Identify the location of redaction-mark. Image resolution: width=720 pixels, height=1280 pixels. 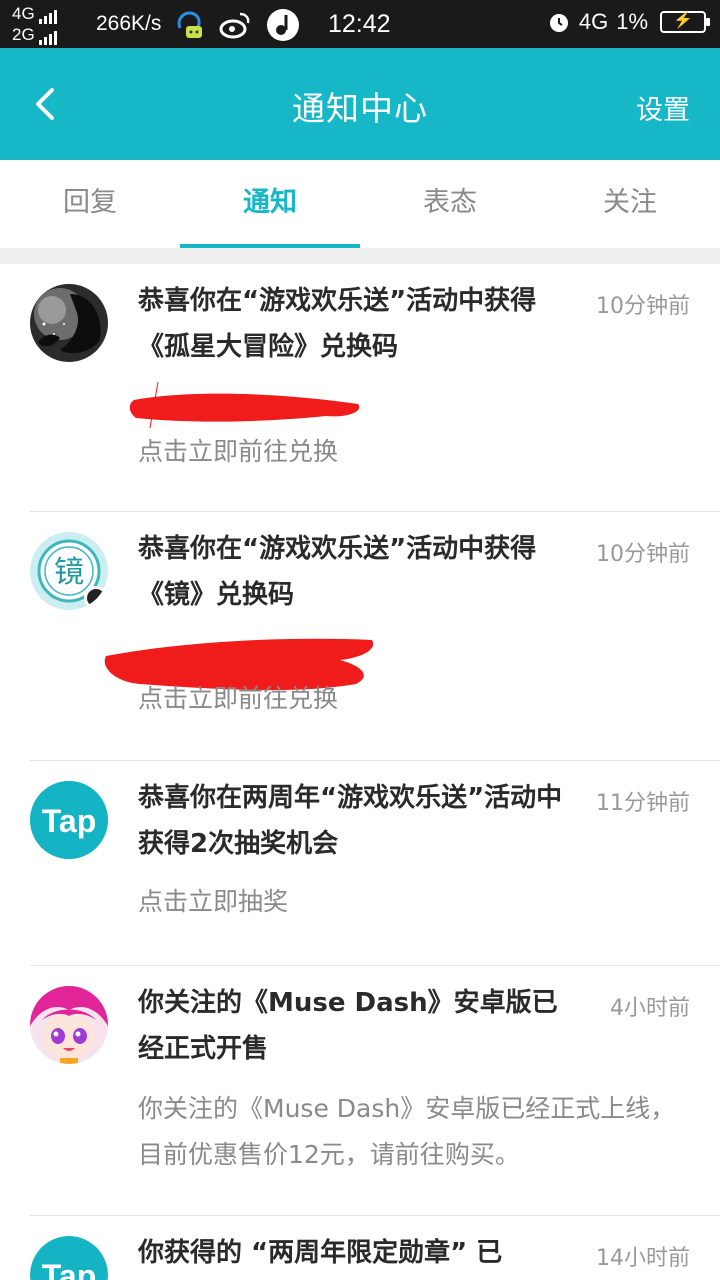
(244, 405).